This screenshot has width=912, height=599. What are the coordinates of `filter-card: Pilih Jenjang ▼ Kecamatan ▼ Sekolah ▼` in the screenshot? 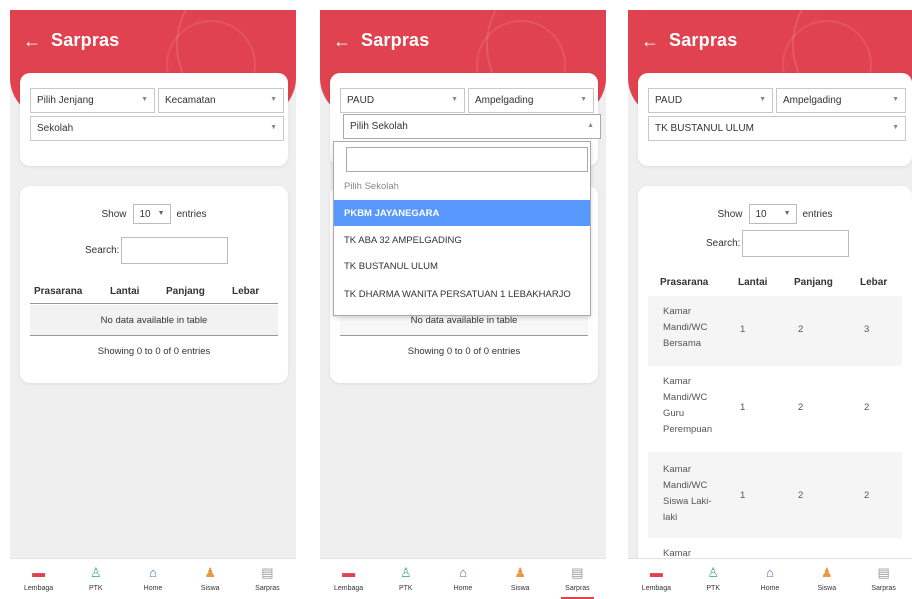 It's located at (154, 119).